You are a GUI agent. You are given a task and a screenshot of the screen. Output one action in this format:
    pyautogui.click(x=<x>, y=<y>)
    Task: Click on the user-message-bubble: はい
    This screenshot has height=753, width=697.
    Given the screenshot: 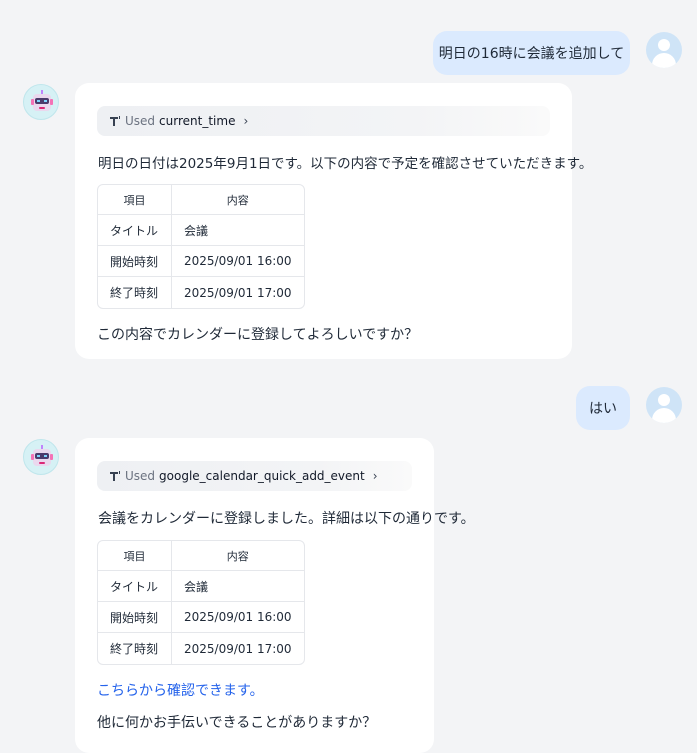 What is the action you would take?
    pyautogui.click(x=603, y=408)
    